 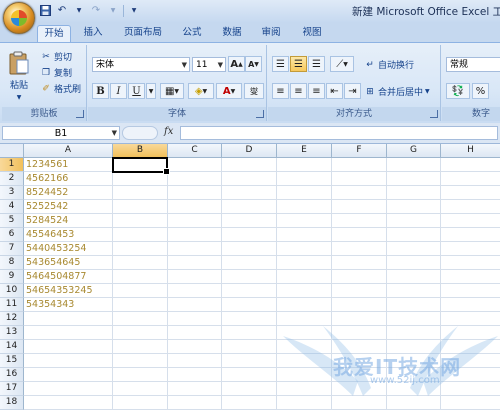 What do you see at coordinates (470, 333) in the screenshot?
I see `cell-h13` at bounding box center [470, 333].